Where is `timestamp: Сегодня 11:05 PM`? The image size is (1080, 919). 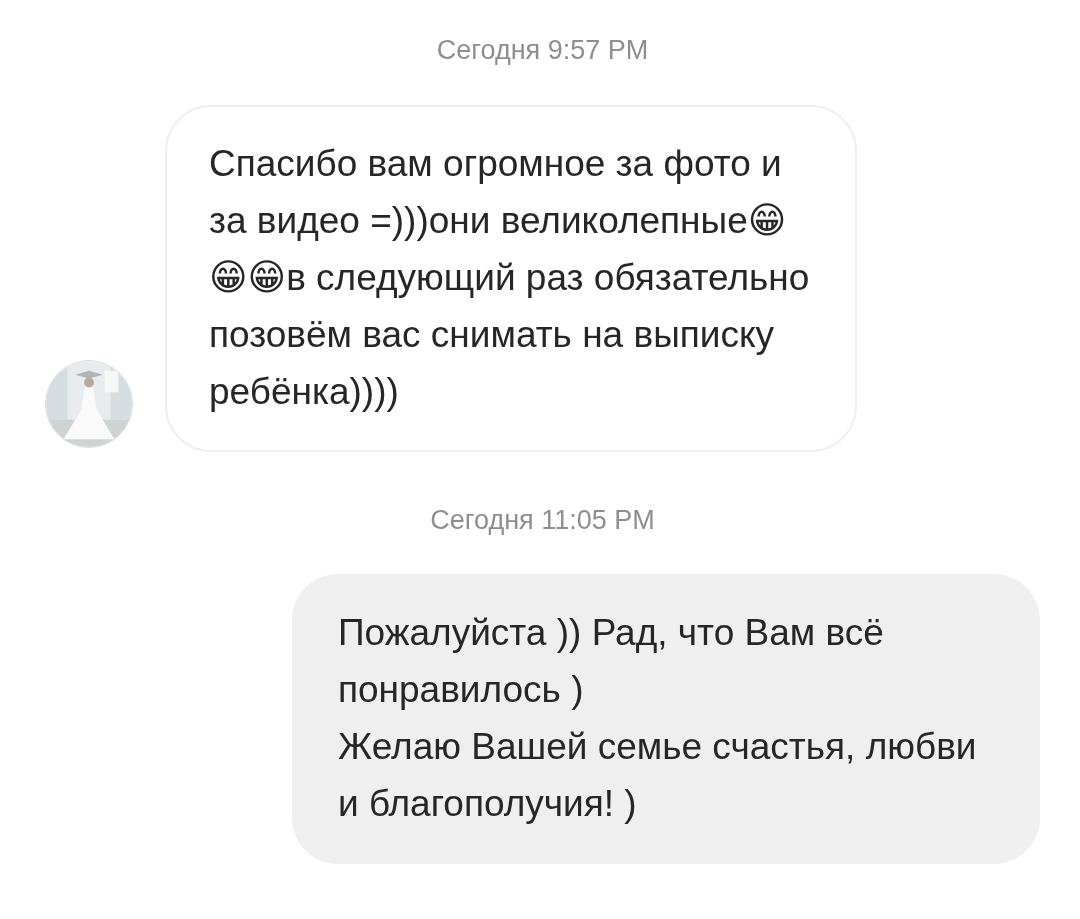
timestamp: Сегодня 11:05 PM is located at coordinates (542, 520).